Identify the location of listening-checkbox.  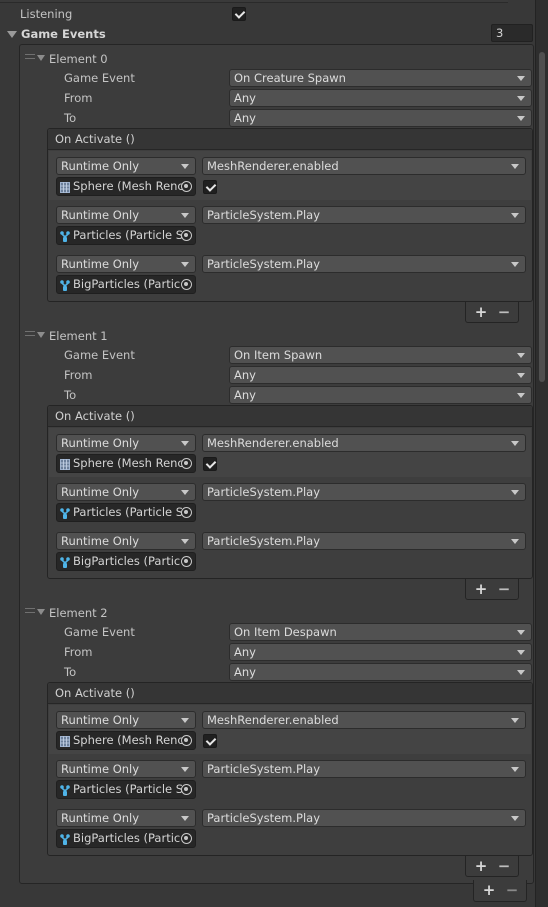
(239, 14).